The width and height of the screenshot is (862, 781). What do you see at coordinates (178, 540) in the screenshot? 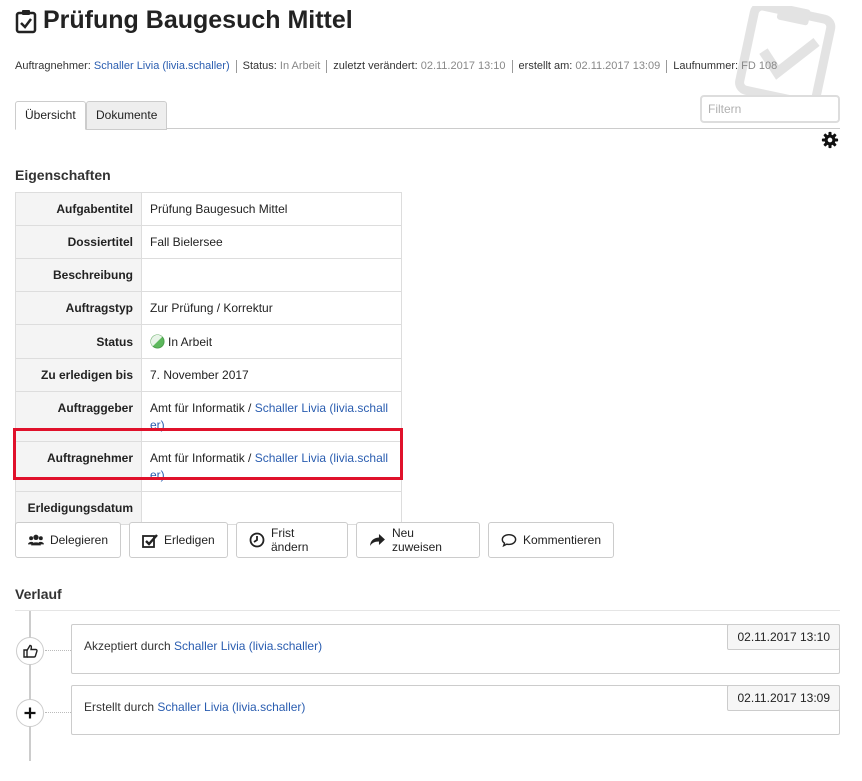
I see `complete-button: Erledigen` at bounding box center [178, 540].